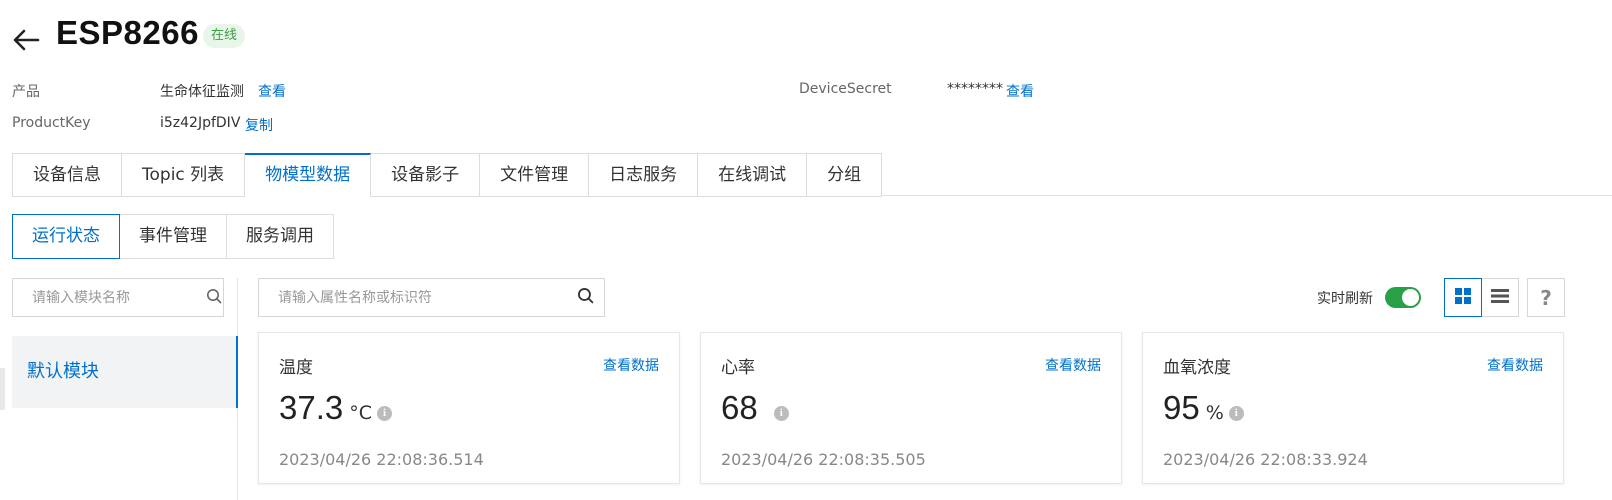  What do you see at coordinates (975, 89) in the screenshot?
I see `devicesecret-value: ********` at bounding box center [975, 89].